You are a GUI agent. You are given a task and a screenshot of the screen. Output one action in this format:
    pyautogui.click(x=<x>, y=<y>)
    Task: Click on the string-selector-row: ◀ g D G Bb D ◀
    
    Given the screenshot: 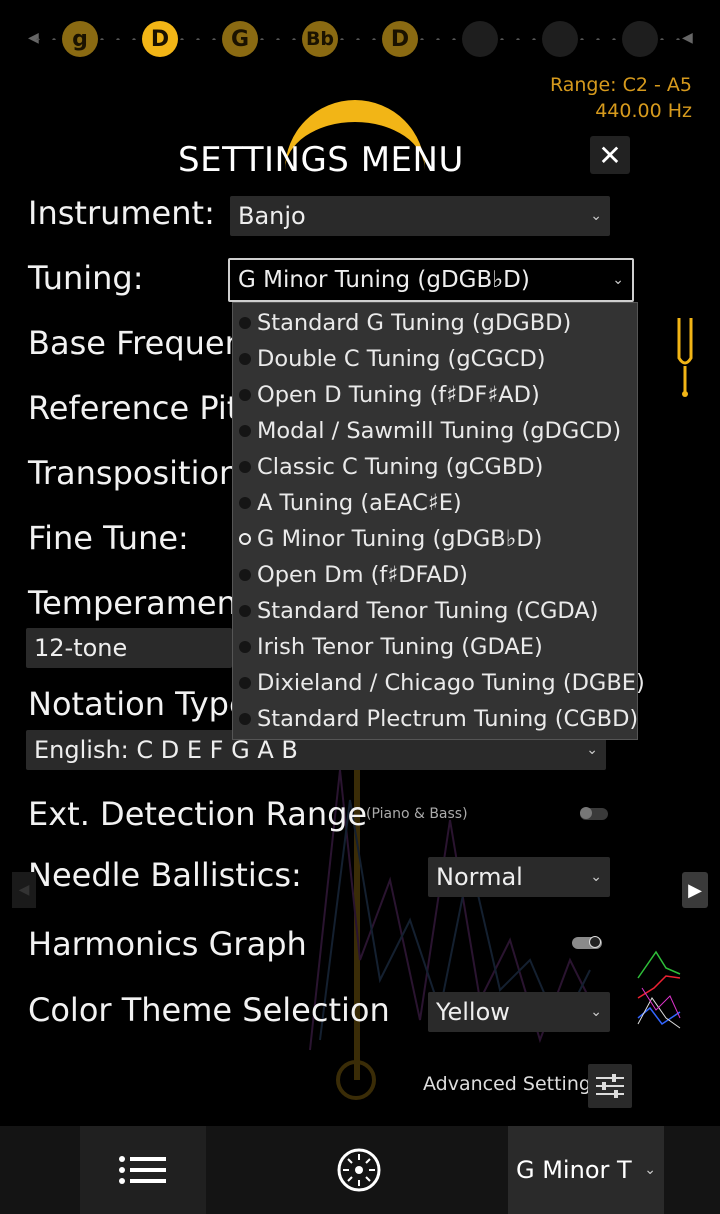 What is the action you would take?
    pyautogui.click(x=360, y=40)
    